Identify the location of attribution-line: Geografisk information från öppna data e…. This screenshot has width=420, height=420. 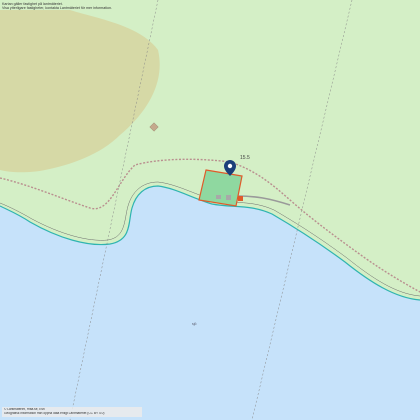
(54, 414).